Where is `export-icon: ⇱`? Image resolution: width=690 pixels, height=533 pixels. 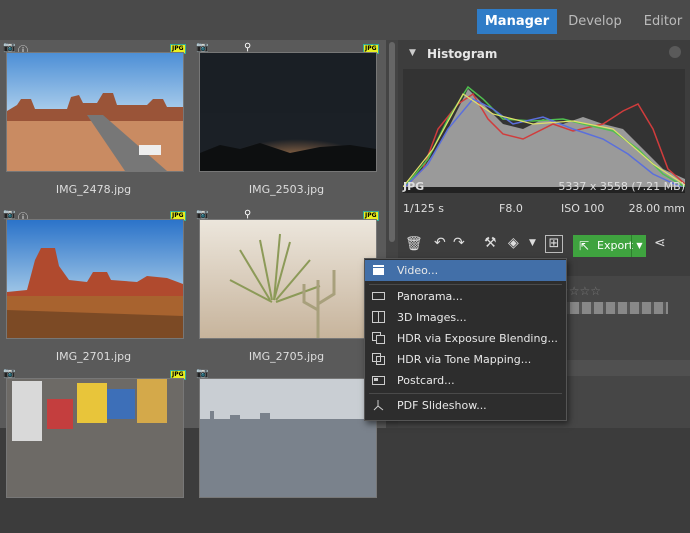
export-icon: ⇱ is located at coordinates (584, 246).